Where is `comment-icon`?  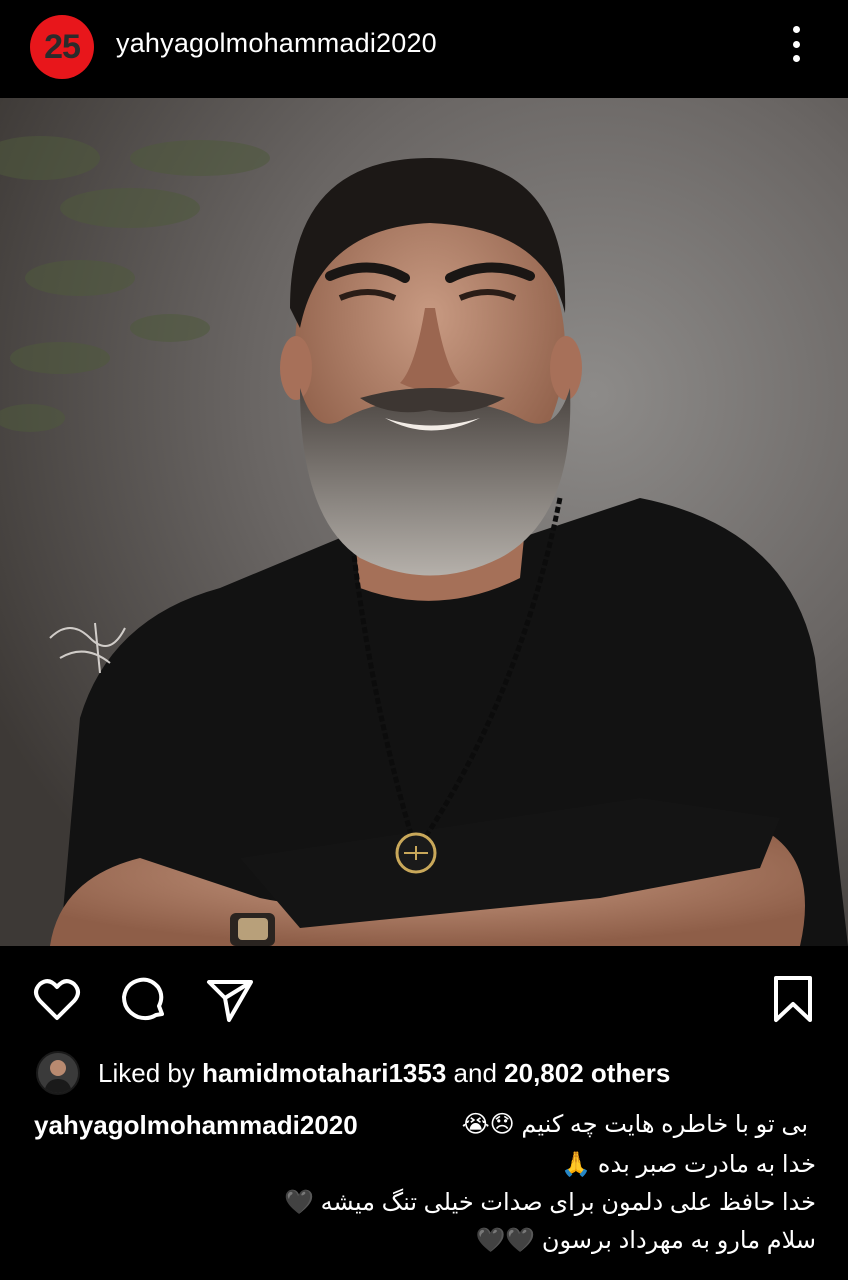
comment-icon is located at coordinates (143, 999).